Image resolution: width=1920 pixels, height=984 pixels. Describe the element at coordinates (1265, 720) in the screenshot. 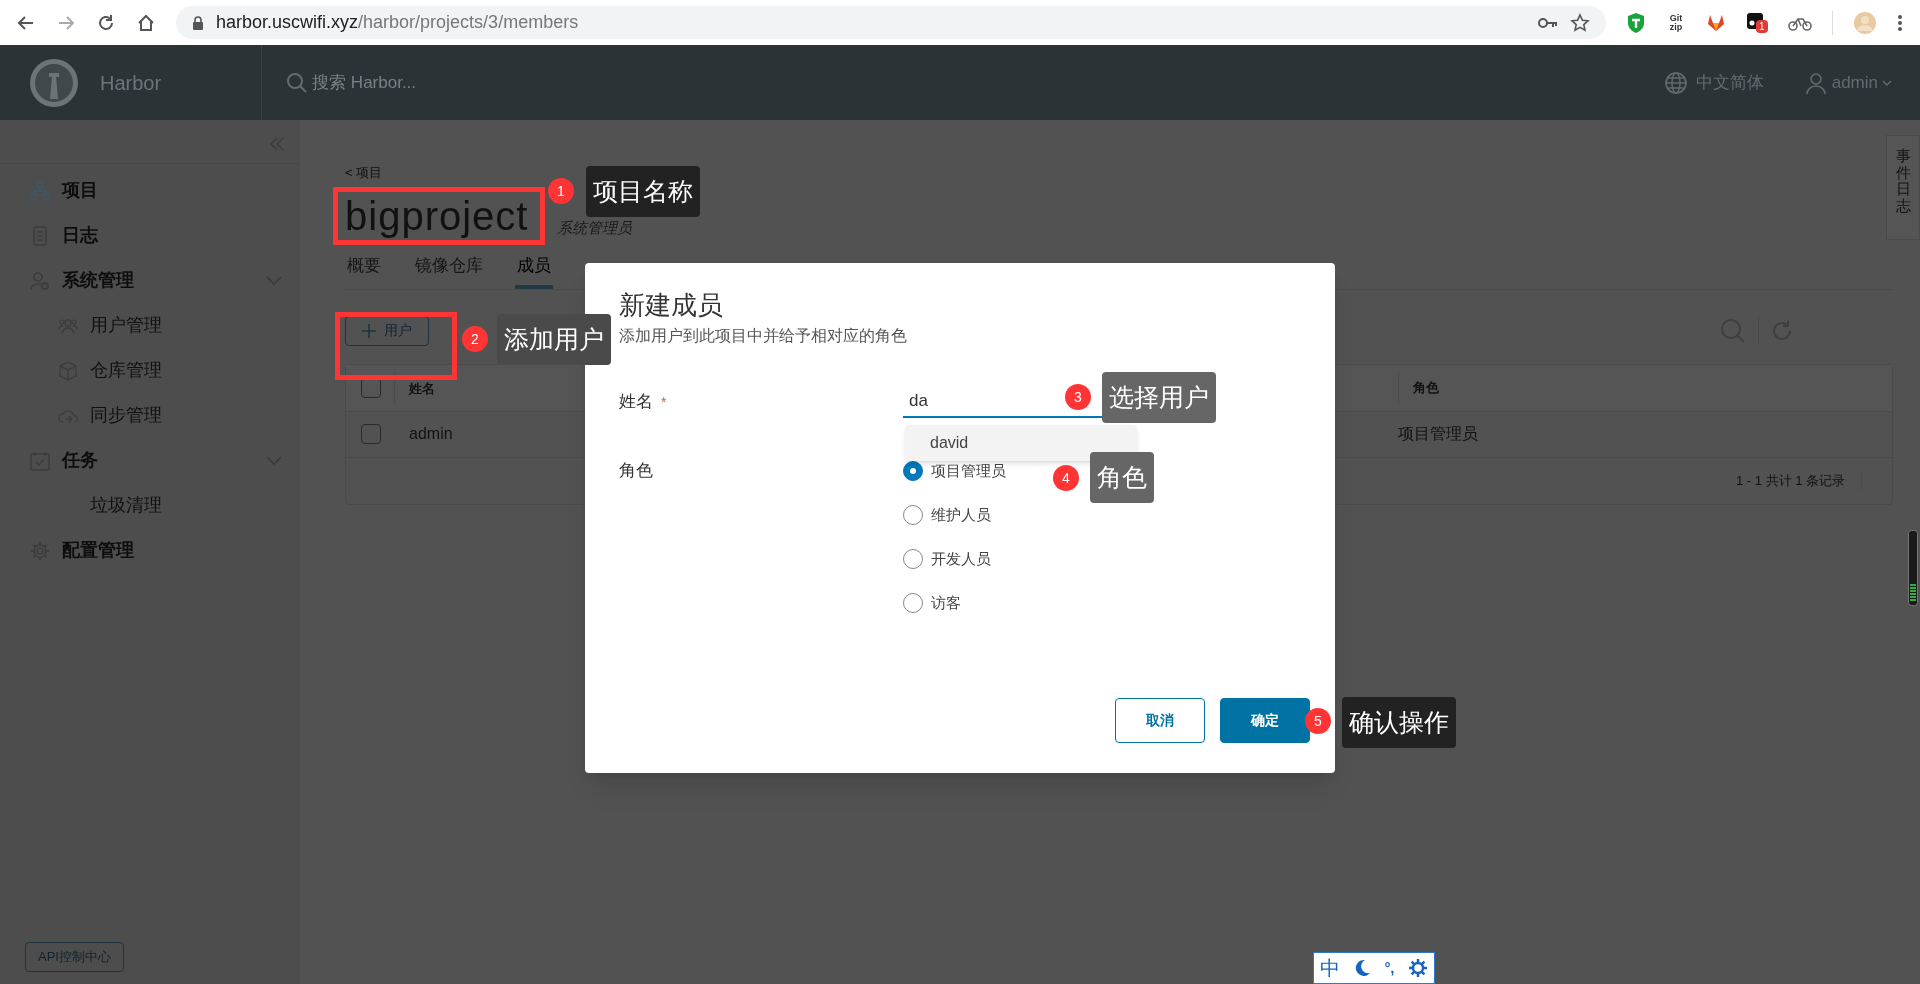

I see `confirm-button: 确定` at that location.